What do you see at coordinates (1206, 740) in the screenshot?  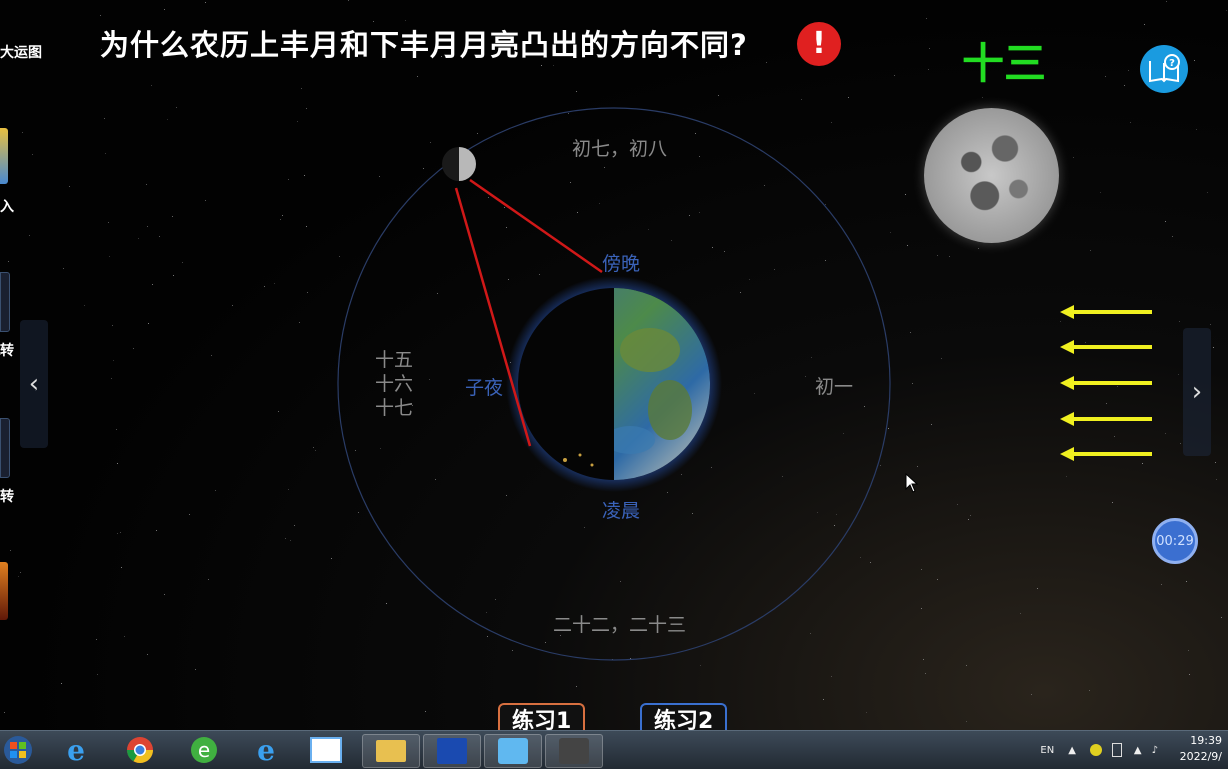 I see `clock-time: 19:39` at bounding box center [1206, 740].